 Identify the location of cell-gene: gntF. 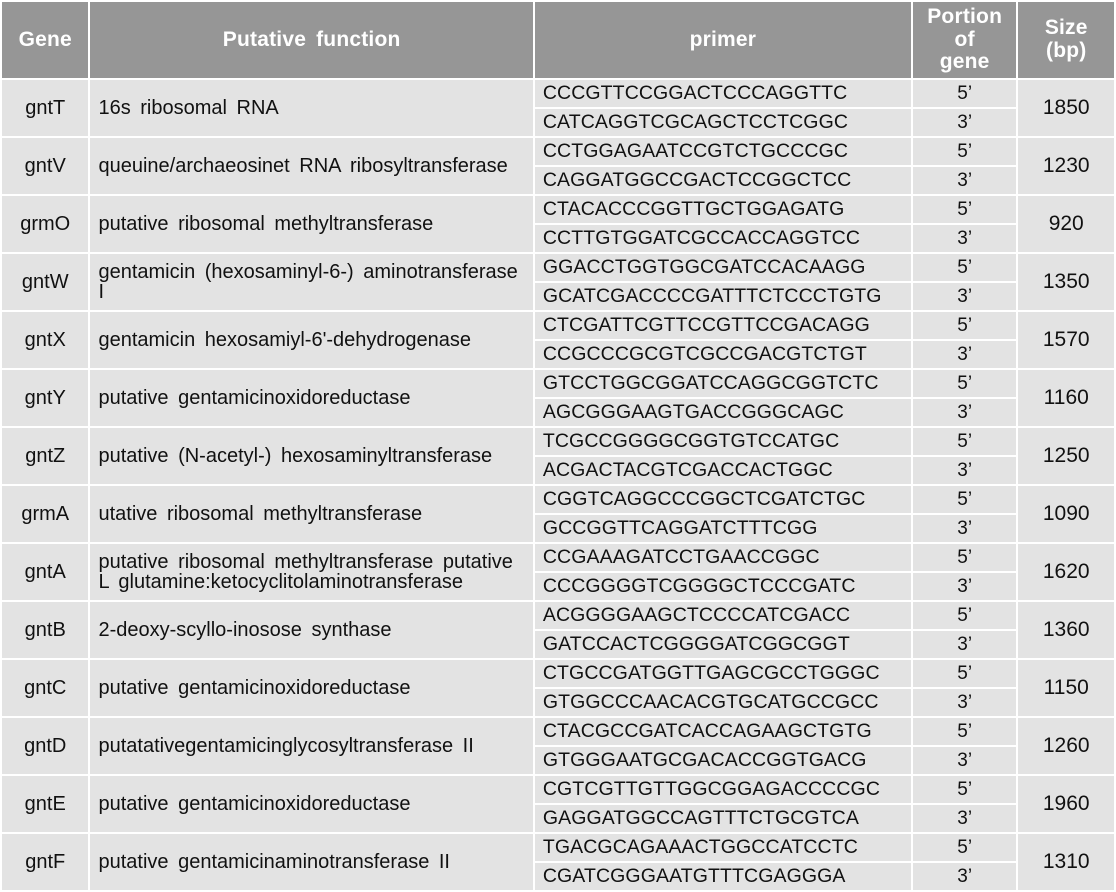
(45, 862).